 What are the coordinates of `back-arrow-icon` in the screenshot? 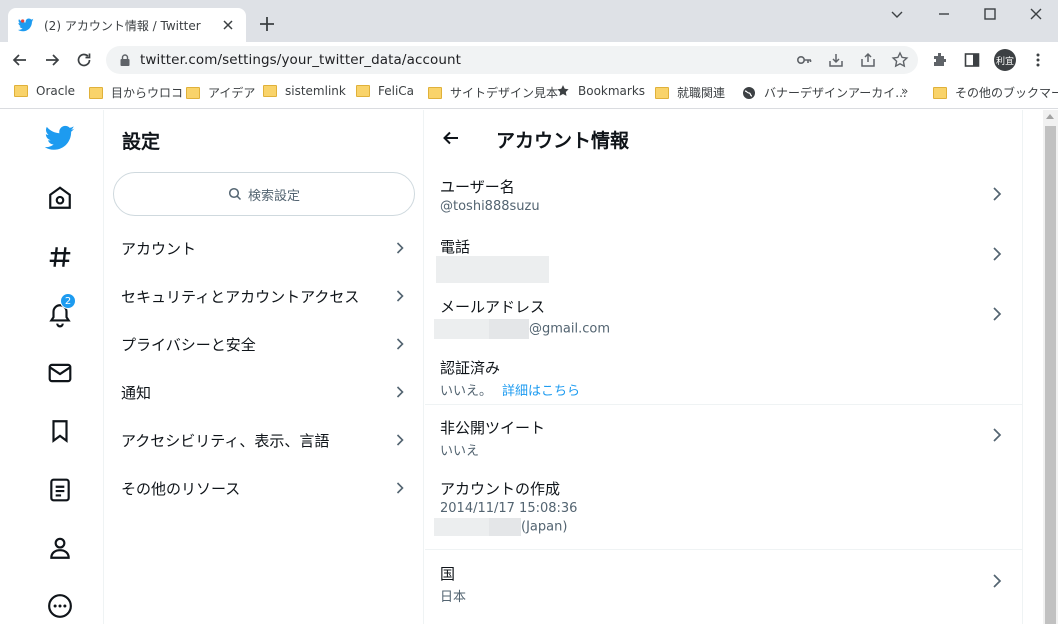 It's located at (451, 138).